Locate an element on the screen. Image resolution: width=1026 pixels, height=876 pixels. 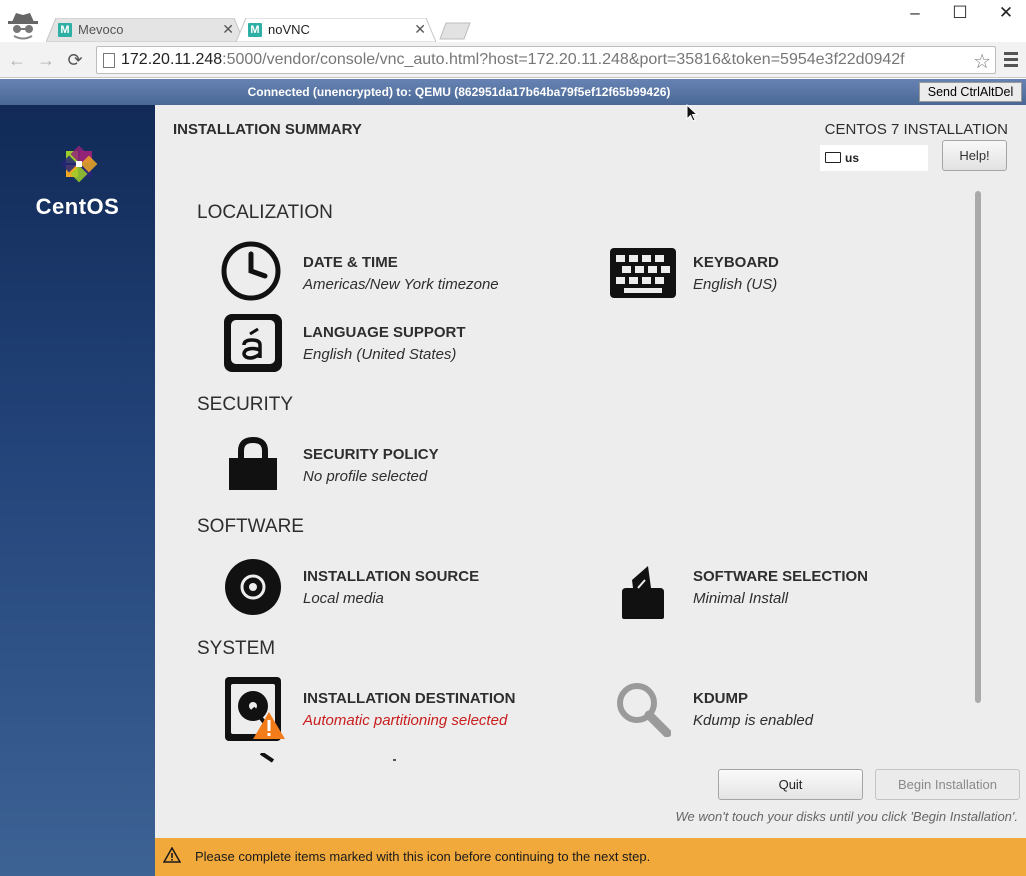
installer-sidebar: CentOS is located at coordinates (77, 490).